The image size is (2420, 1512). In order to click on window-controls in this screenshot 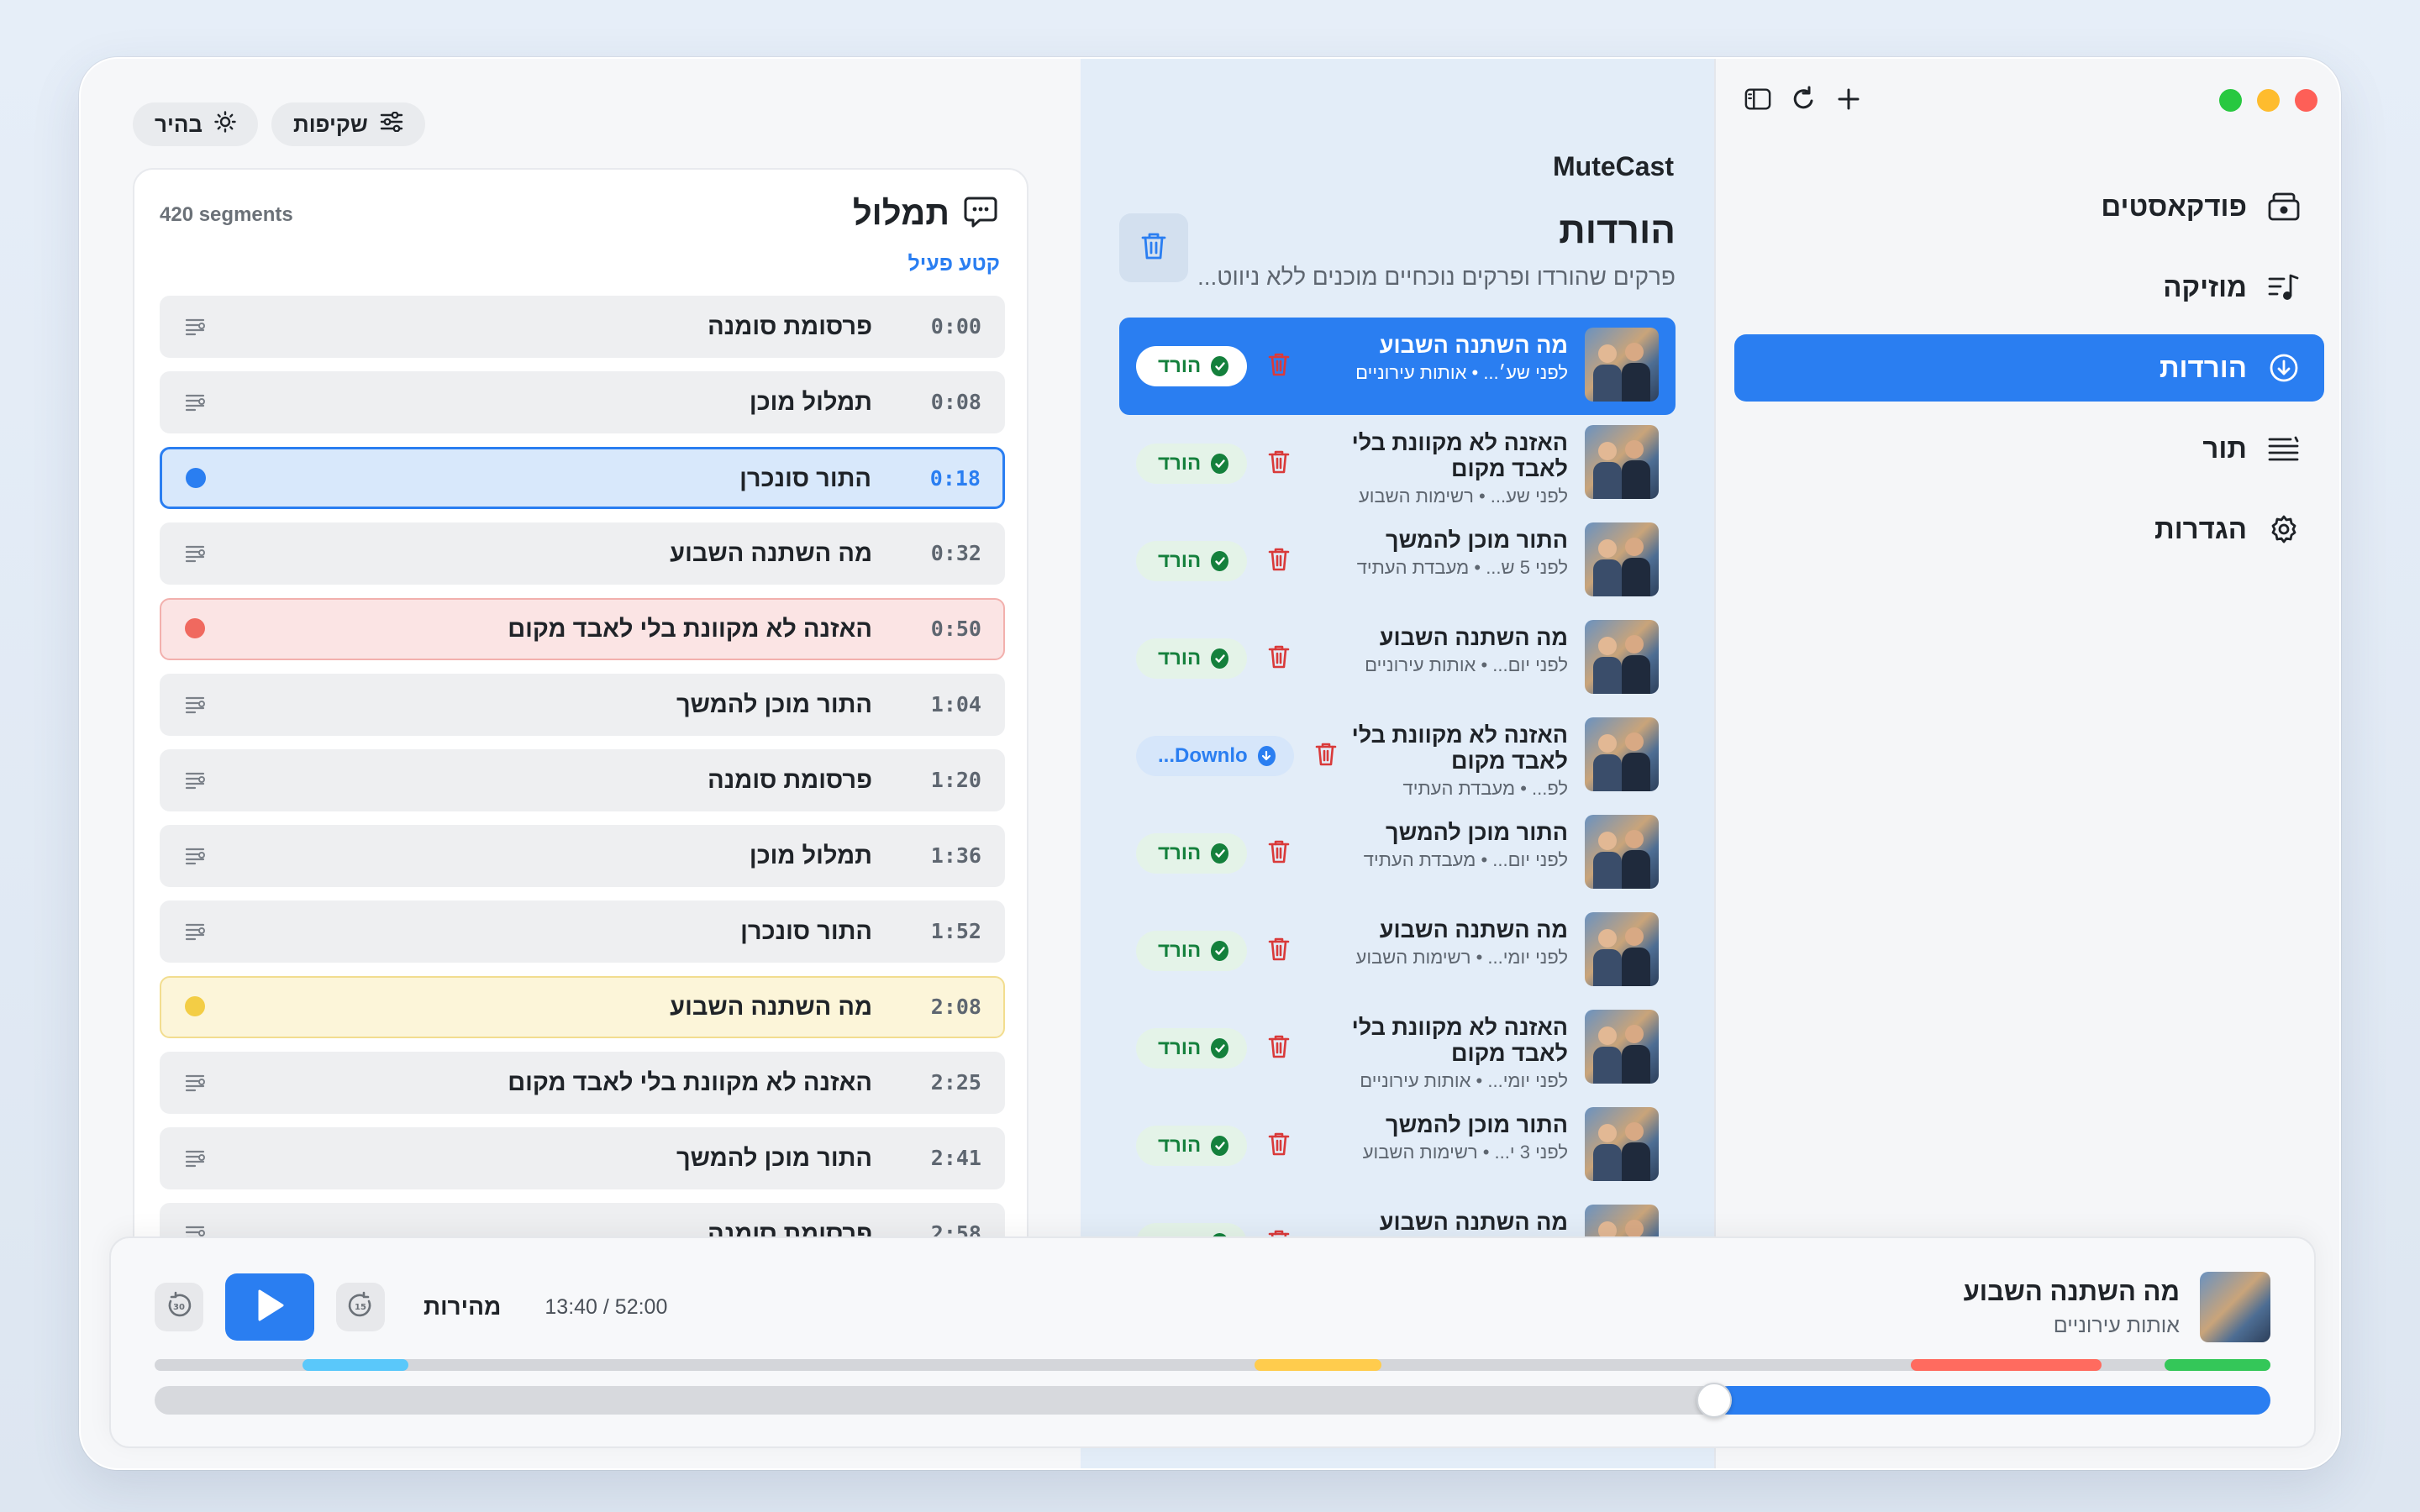, I will do `click(2268, 100)`.